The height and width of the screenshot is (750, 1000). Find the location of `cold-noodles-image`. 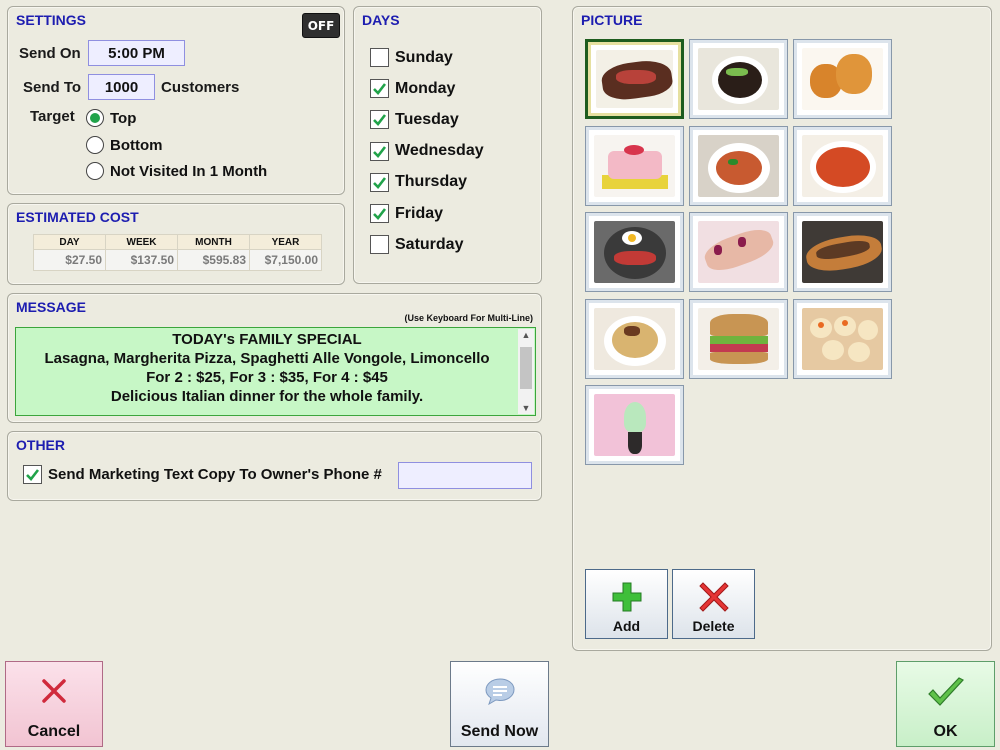

cold-noodles-image is located at coordinates (634, 252).